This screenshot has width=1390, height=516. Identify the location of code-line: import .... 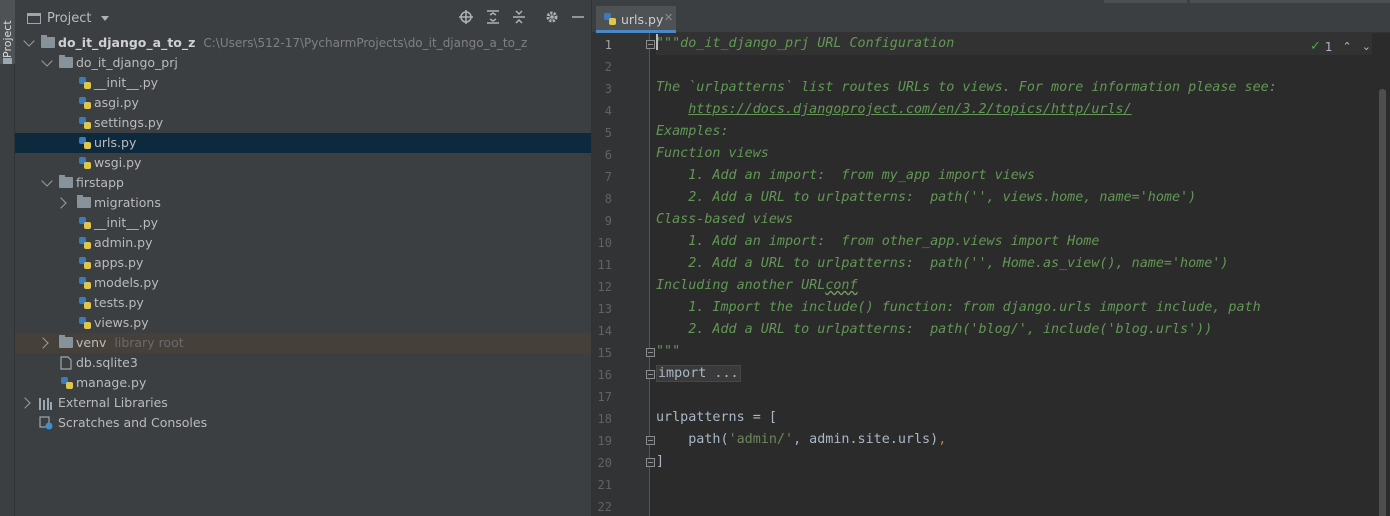
(698, 374).